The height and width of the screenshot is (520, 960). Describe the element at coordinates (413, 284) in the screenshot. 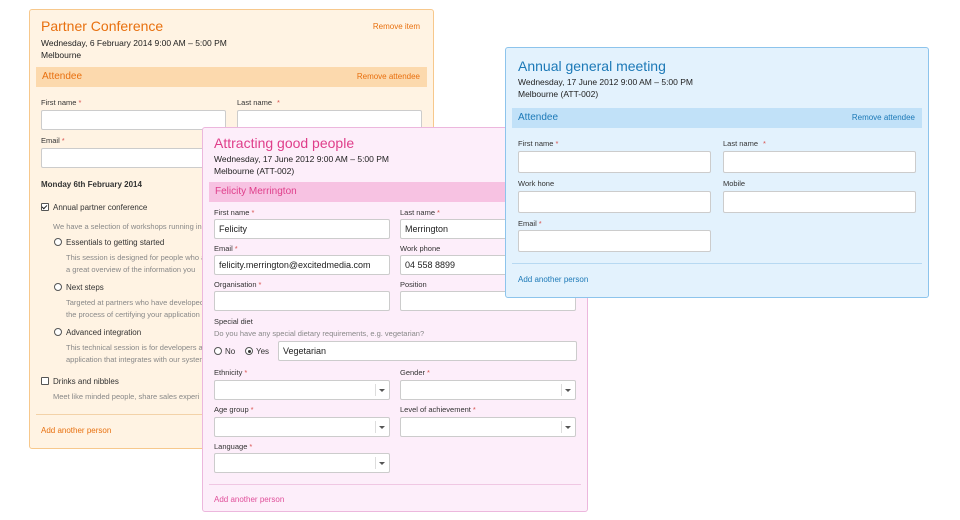

I see `position-label: Position` at that location.